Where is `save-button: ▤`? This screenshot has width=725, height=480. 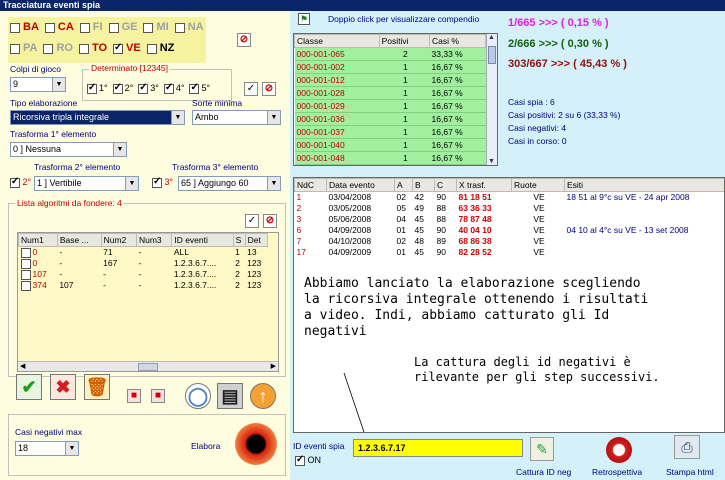
save-button: ▤ is located at coordinates (230, 396).